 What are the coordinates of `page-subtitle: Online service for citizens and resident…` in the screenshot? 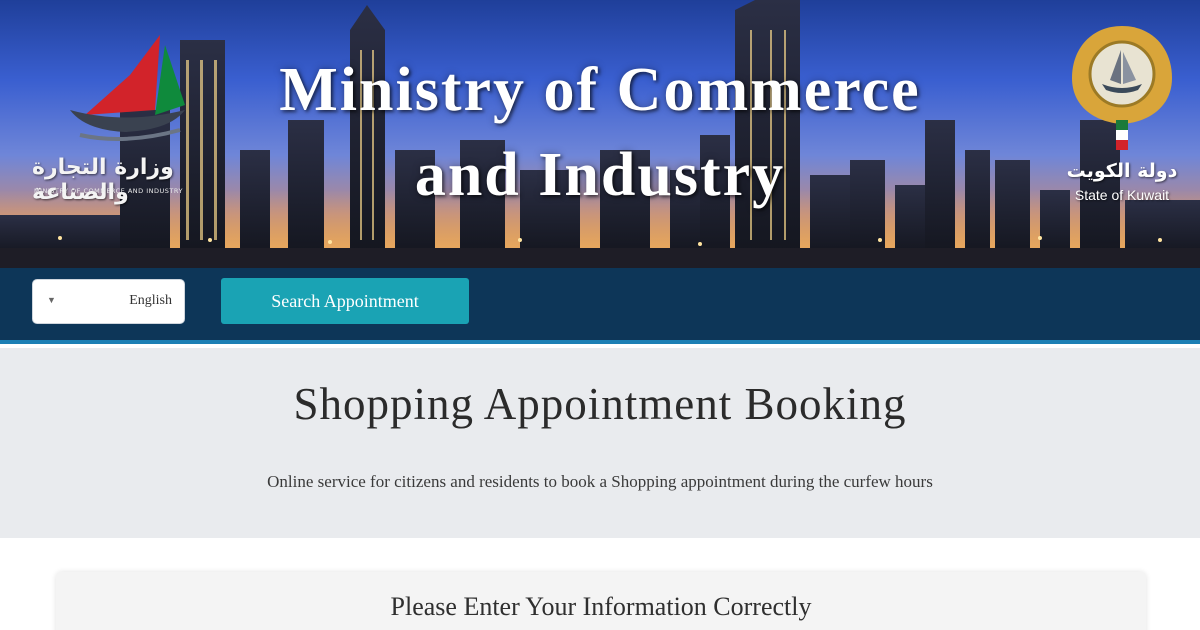 It's located at (600, 481).